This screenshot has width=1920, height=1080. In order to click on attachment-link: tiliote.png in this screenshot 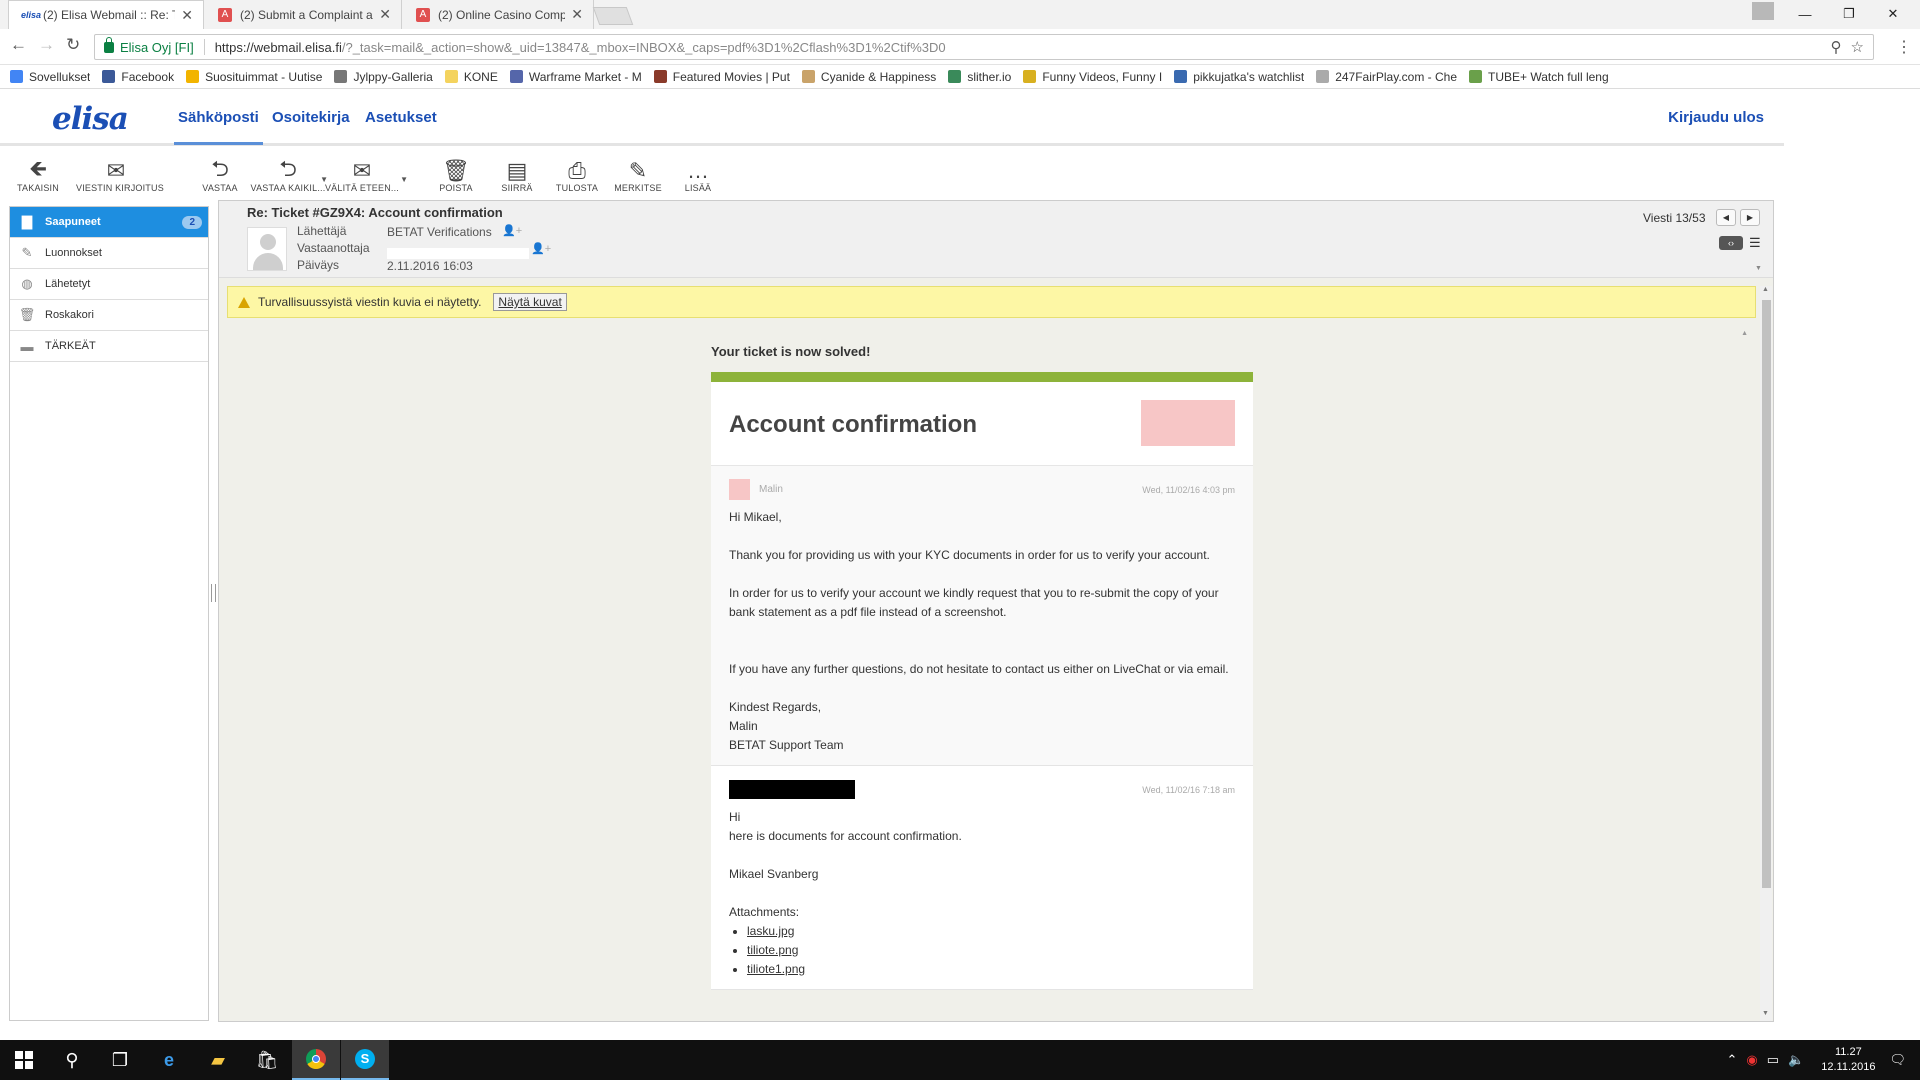, I will do `click(772, 950)`.